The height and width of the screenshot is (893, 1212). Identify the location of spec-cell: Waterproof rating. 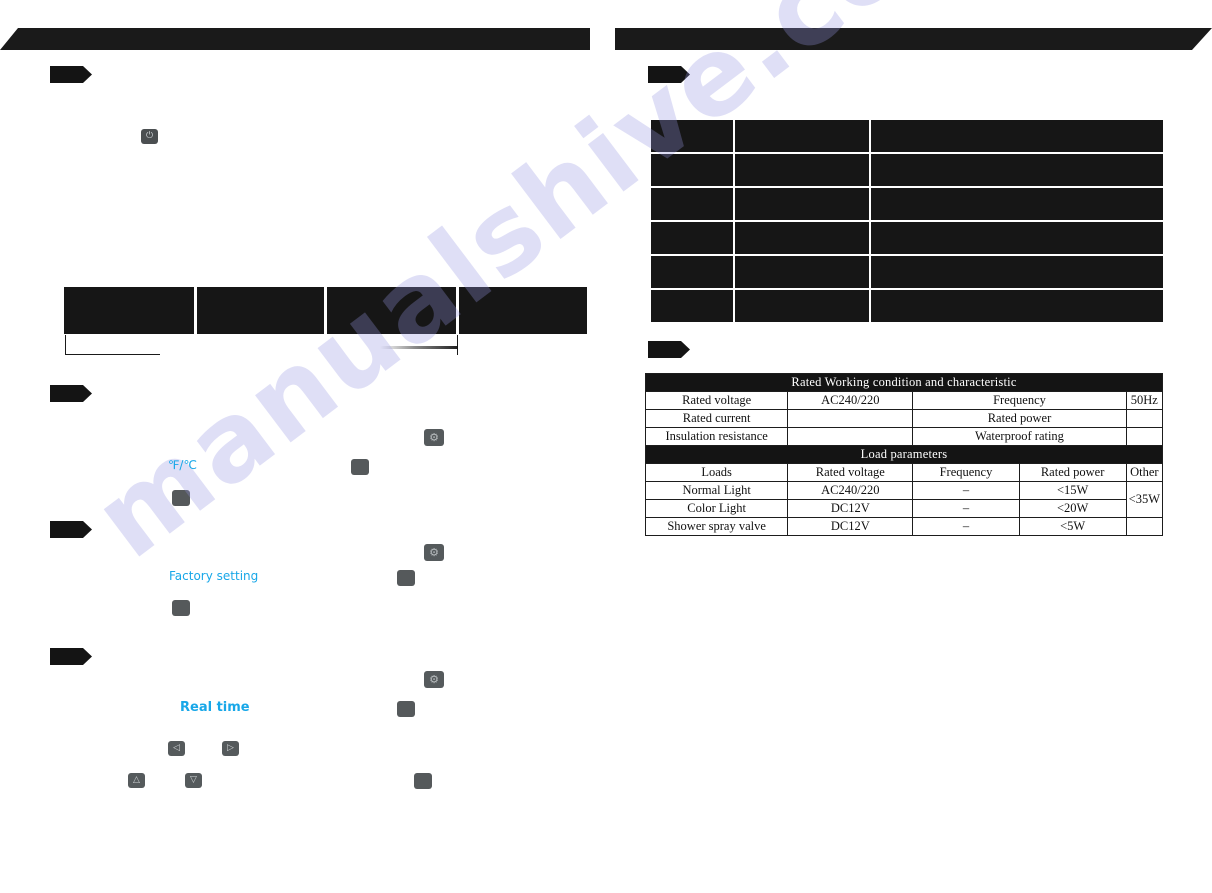
(1019, 436).